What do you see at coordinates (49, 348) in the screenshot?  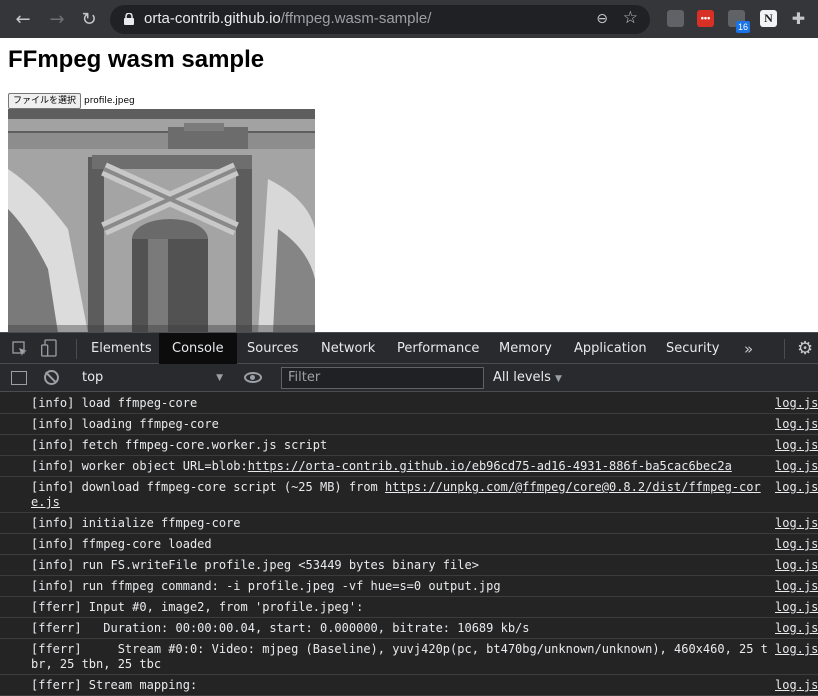 I see `device-toolbar-icon` at bounding box center [49, 348].